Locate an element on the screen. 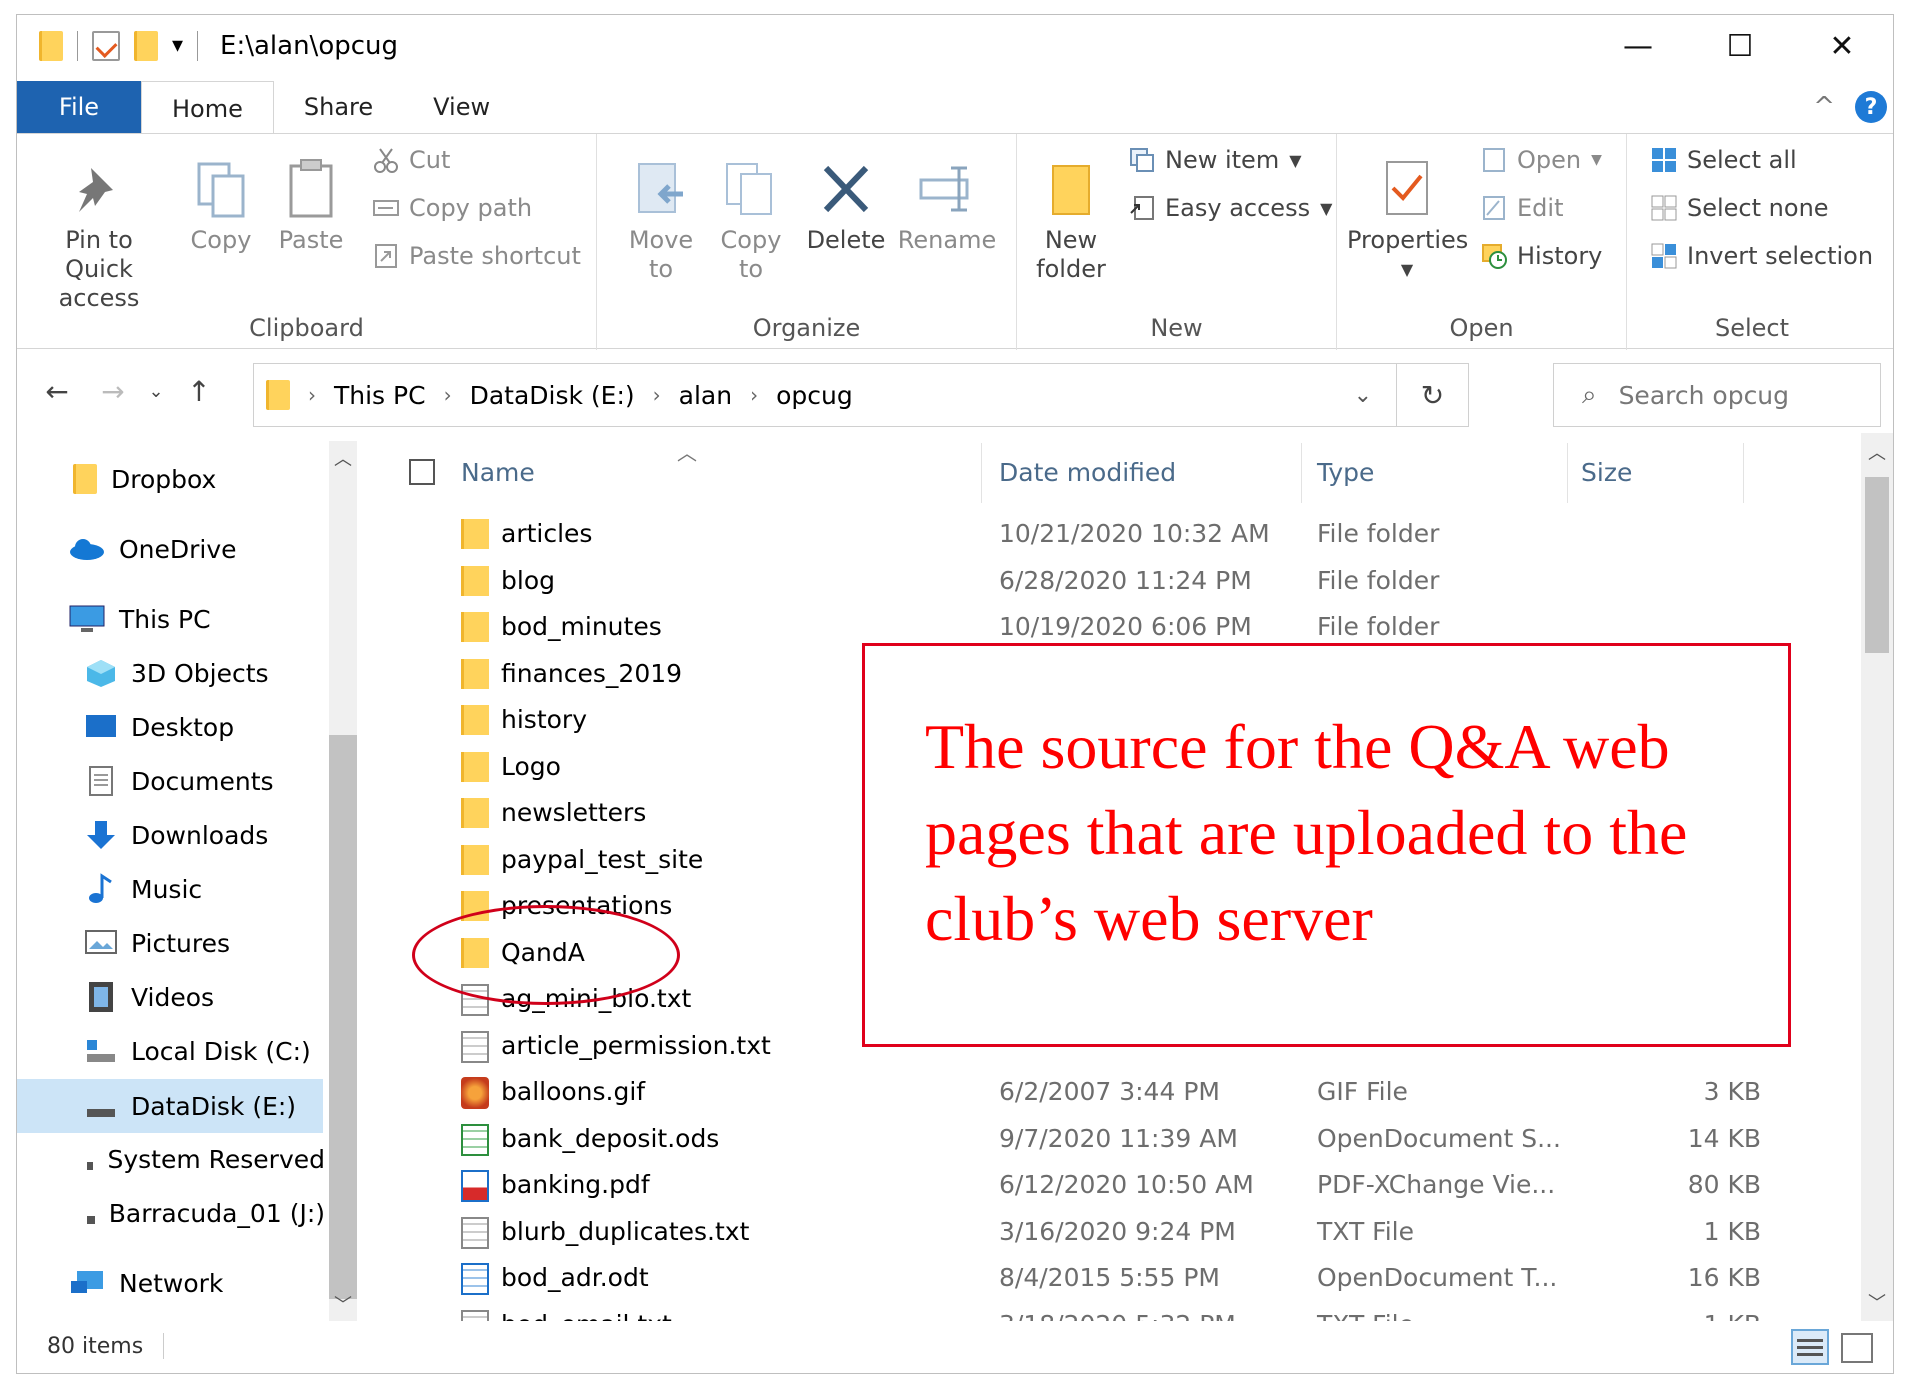 The image size is (1908, 1374). new-folder-icon is located at coordinates (146, 46).